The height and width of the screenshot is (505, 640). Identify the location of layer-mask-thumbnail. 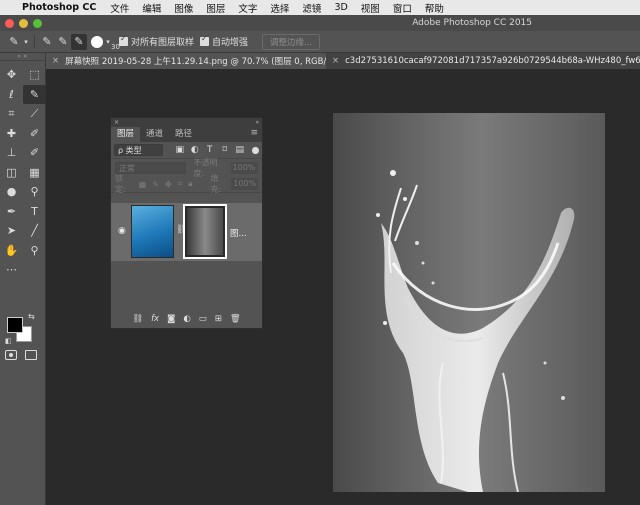
(205, 231).